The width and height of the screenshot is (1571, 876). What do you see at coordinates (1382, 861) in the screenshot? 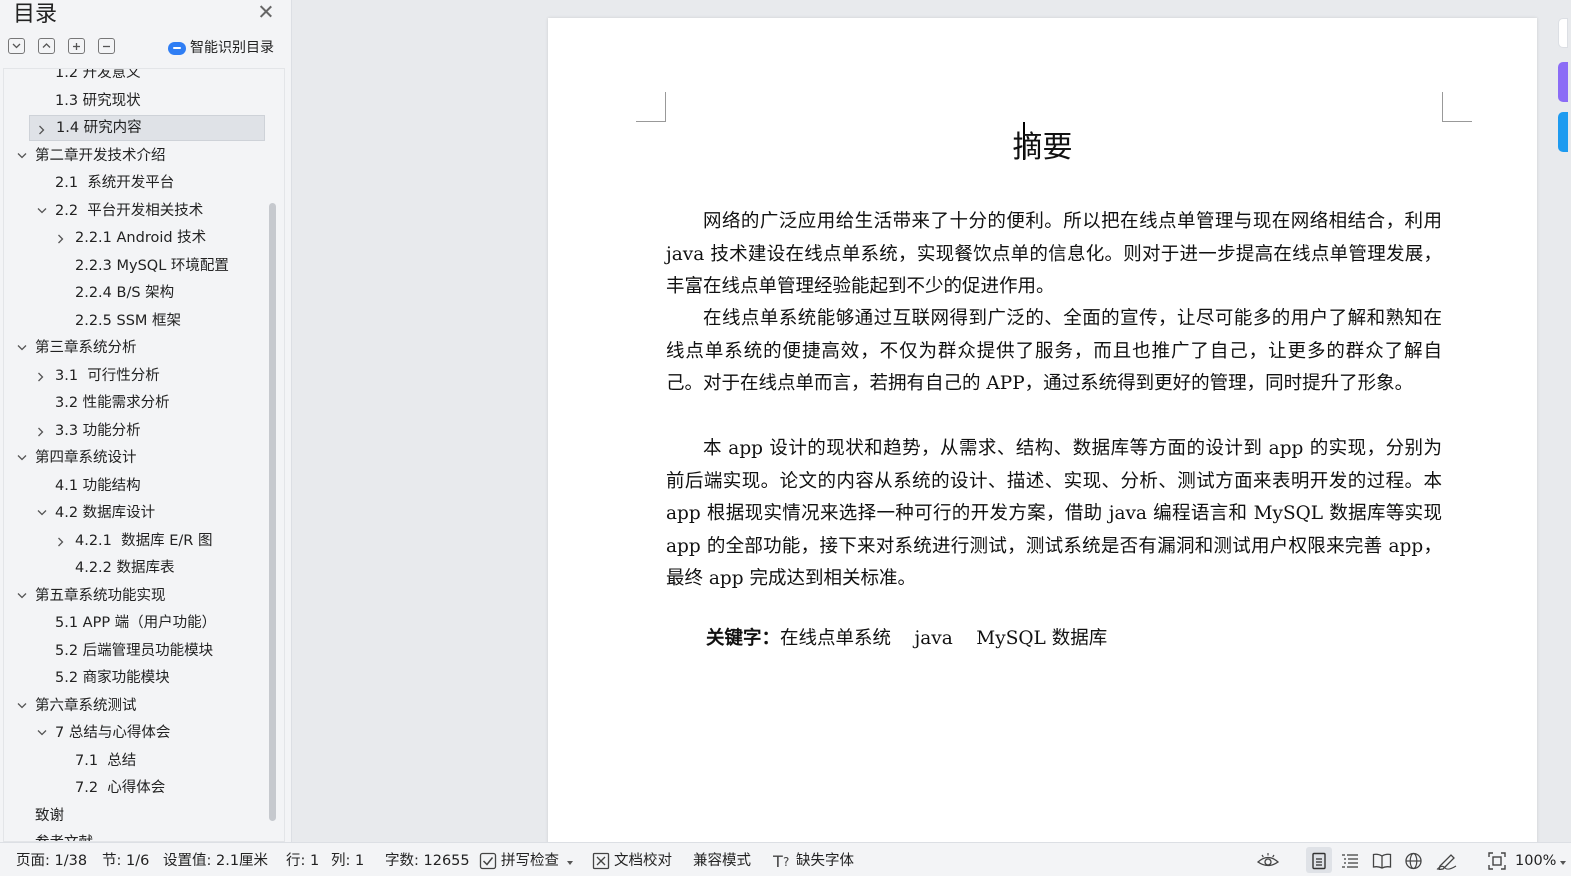
I see `reading-mode-icon` at bounding box center [1382, 861].